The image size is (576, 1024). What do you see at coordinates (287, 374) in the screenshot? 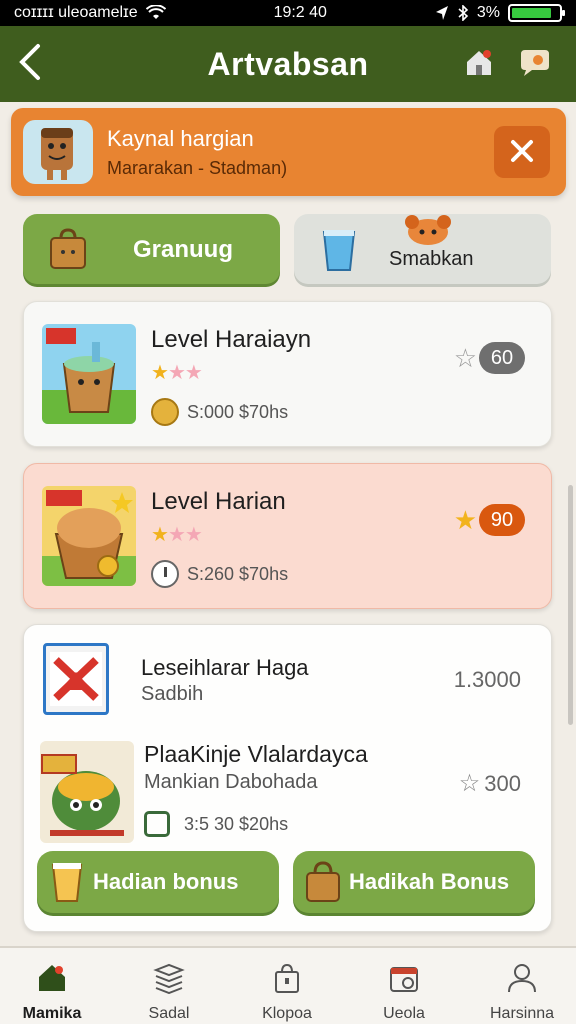
I see `level-card-daily: Level Haraiayn ★★★ S:000 $70hs ☆ 60` at bounding box center [287, 374].